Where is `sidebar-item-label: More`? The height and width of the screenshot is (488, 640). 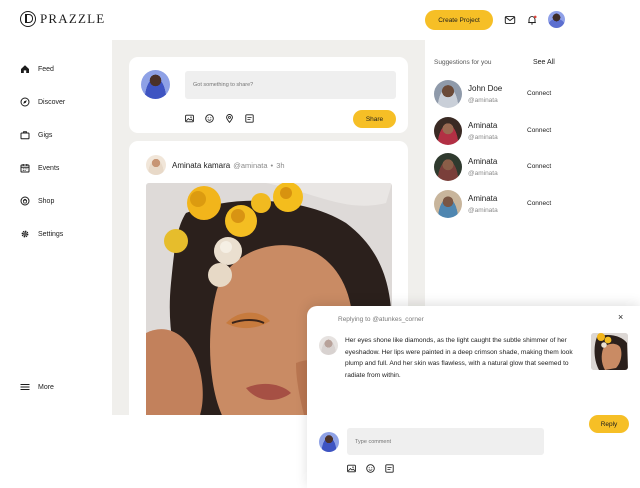
sidebar-item-label: More is located at coordinates (46, 387).